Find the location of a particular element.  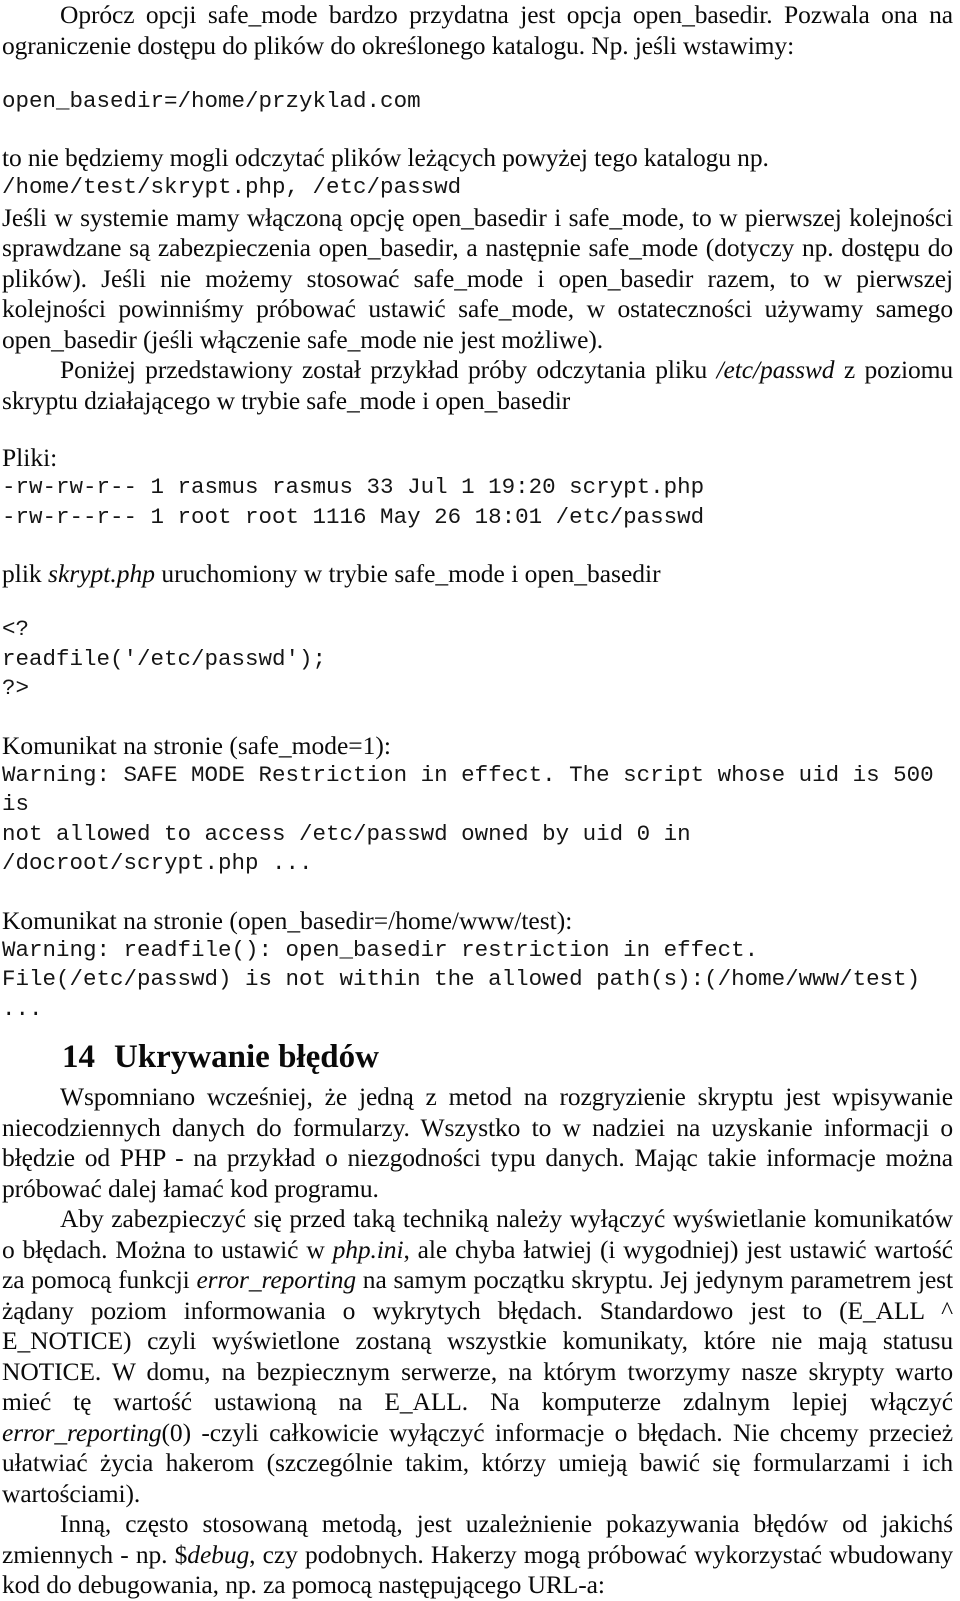

italic-error-reporting-1: error_reporting is located at coordinates (276, 1279).